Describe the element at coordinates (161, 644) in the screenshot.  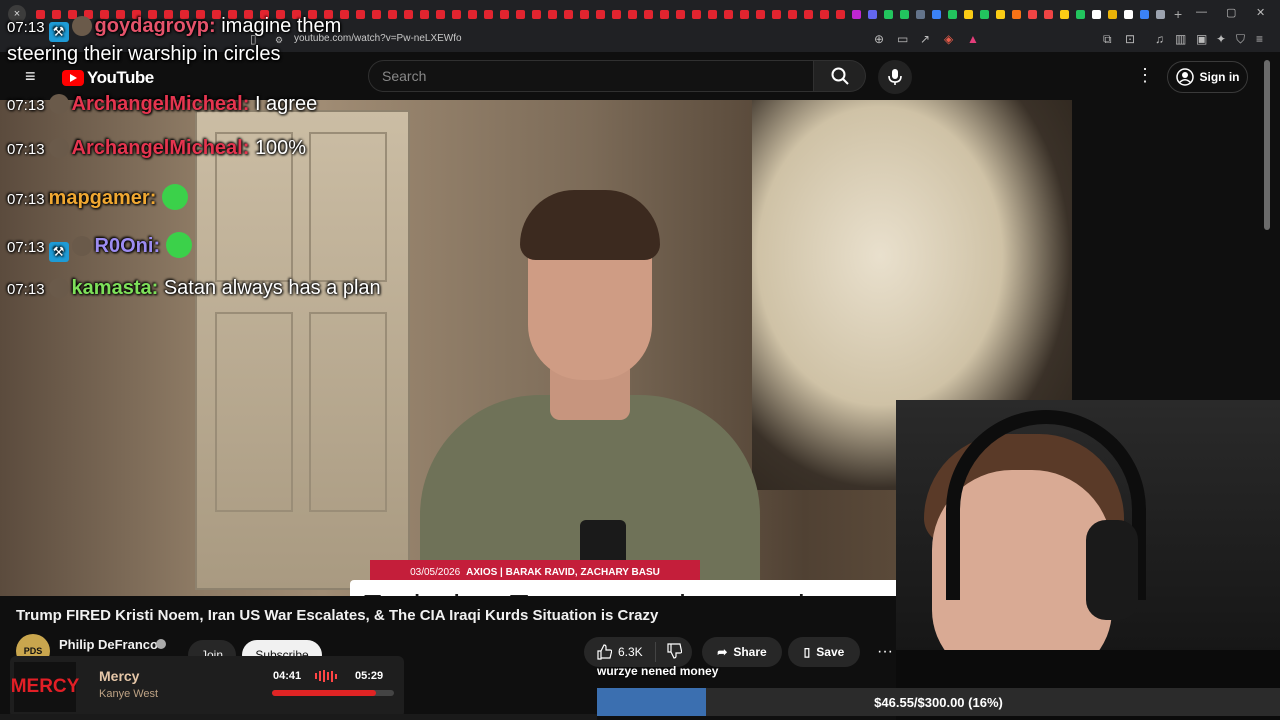
I see `verified-icon` at that location.